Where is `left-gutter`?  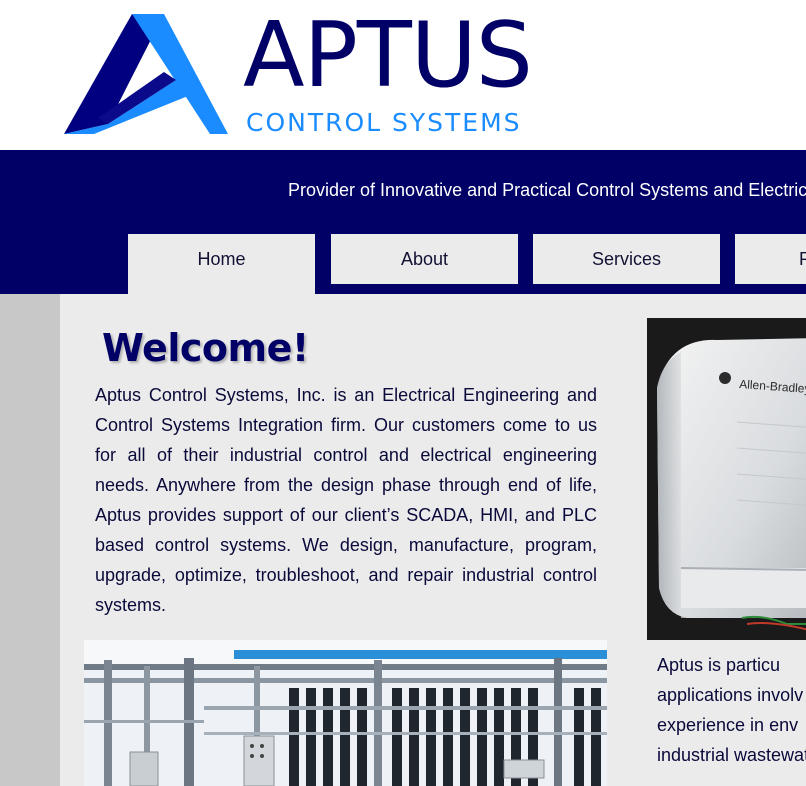
left-gutter is located at coordinates (30, 540).